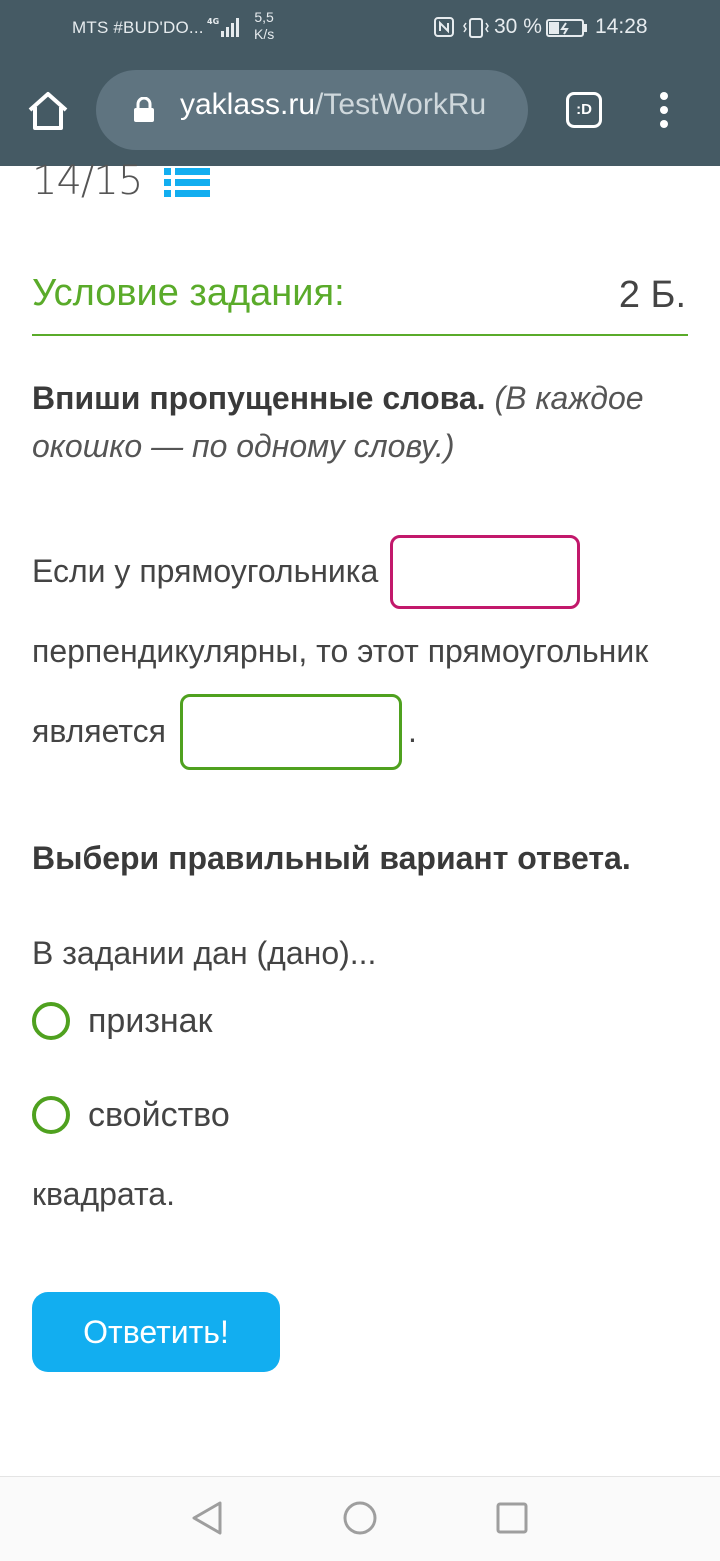  I want to click on battery-level: 30 %, so click(518, 26).